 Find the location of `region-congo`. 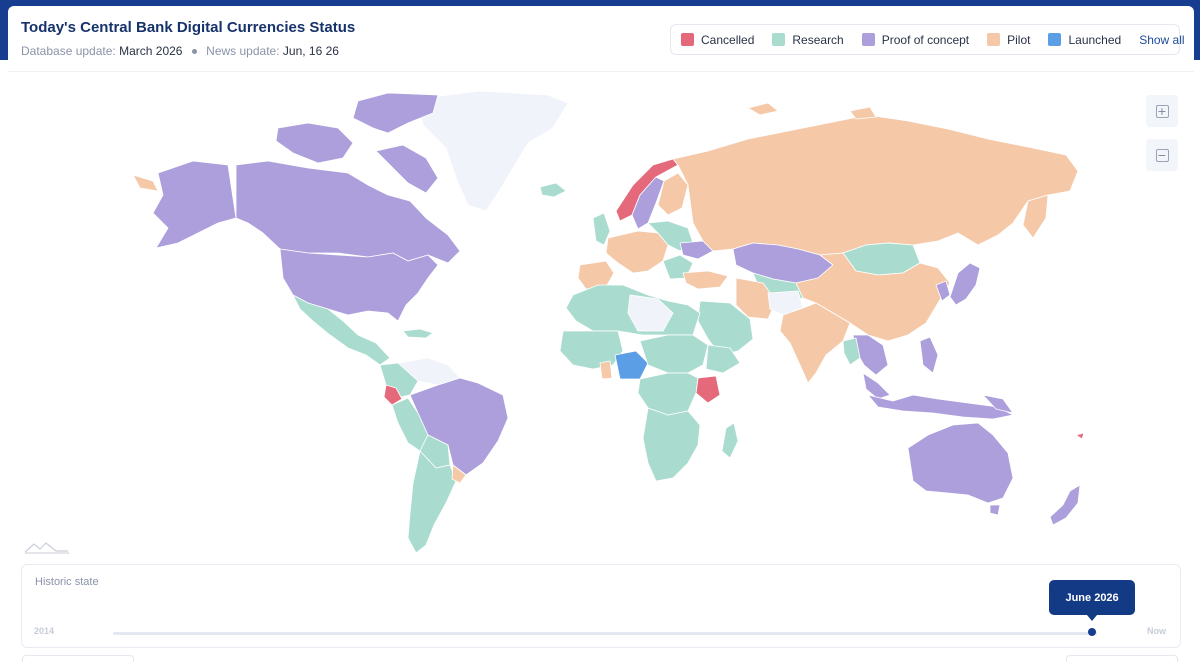

region-congo is located at coordinates (668, 394).